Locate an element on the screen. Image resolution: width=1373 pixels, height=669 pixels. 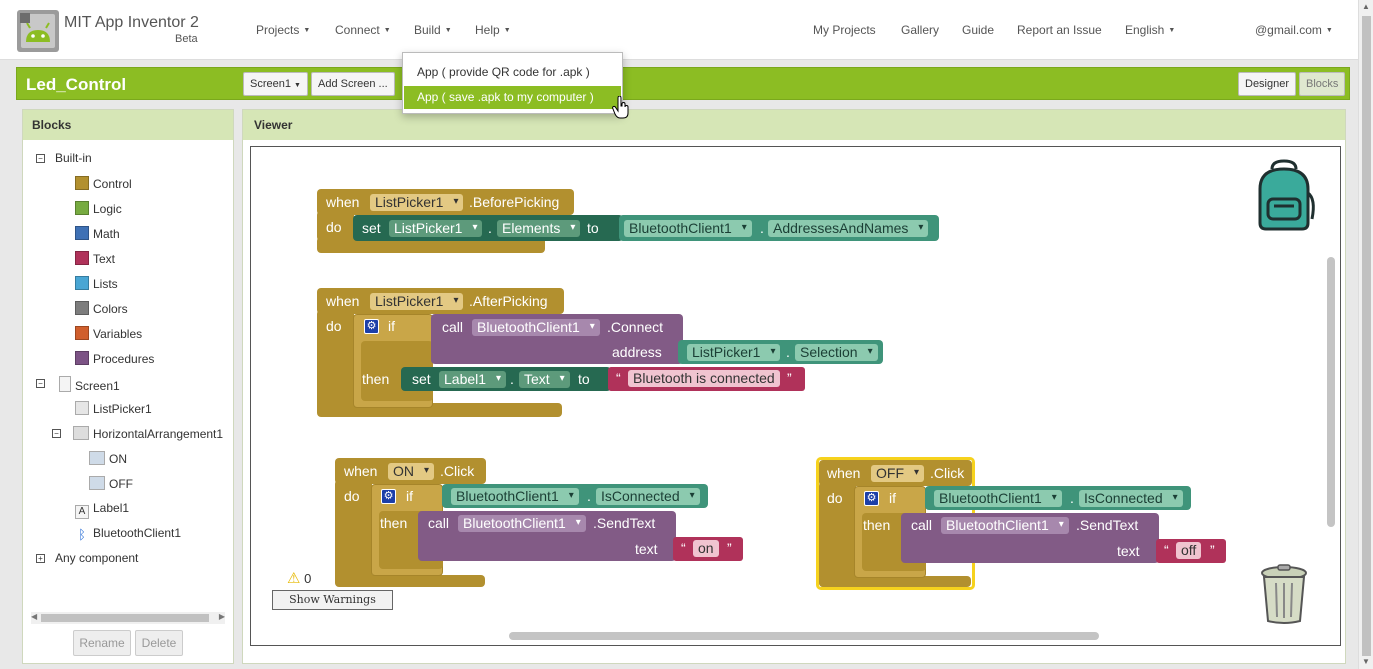
menu-projects: Projects ▼ is located at coordinates (283, 30).